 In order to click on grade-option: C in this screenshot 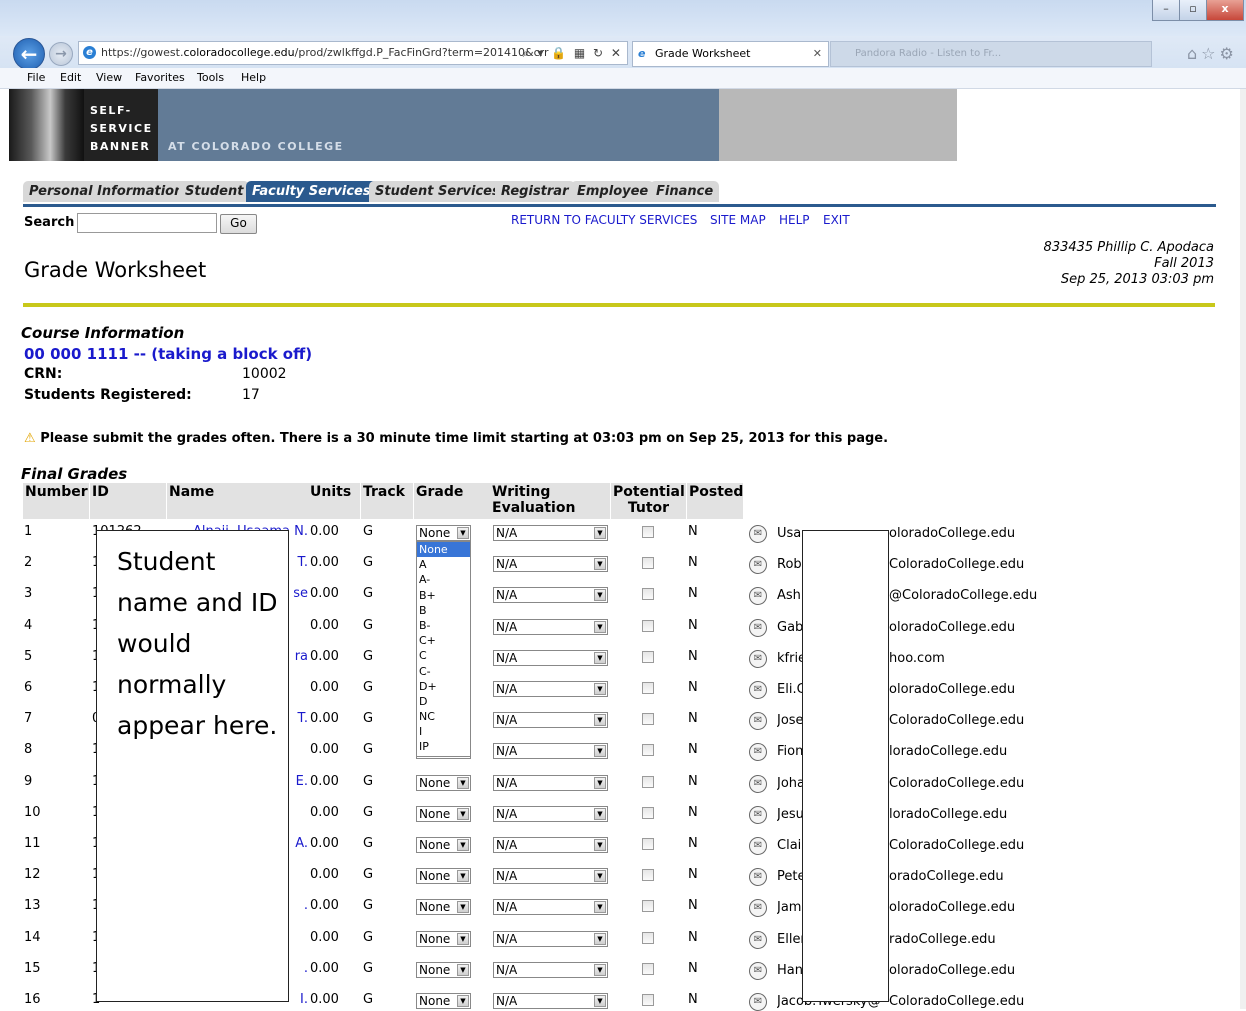, I will do `click(443, 655)`.